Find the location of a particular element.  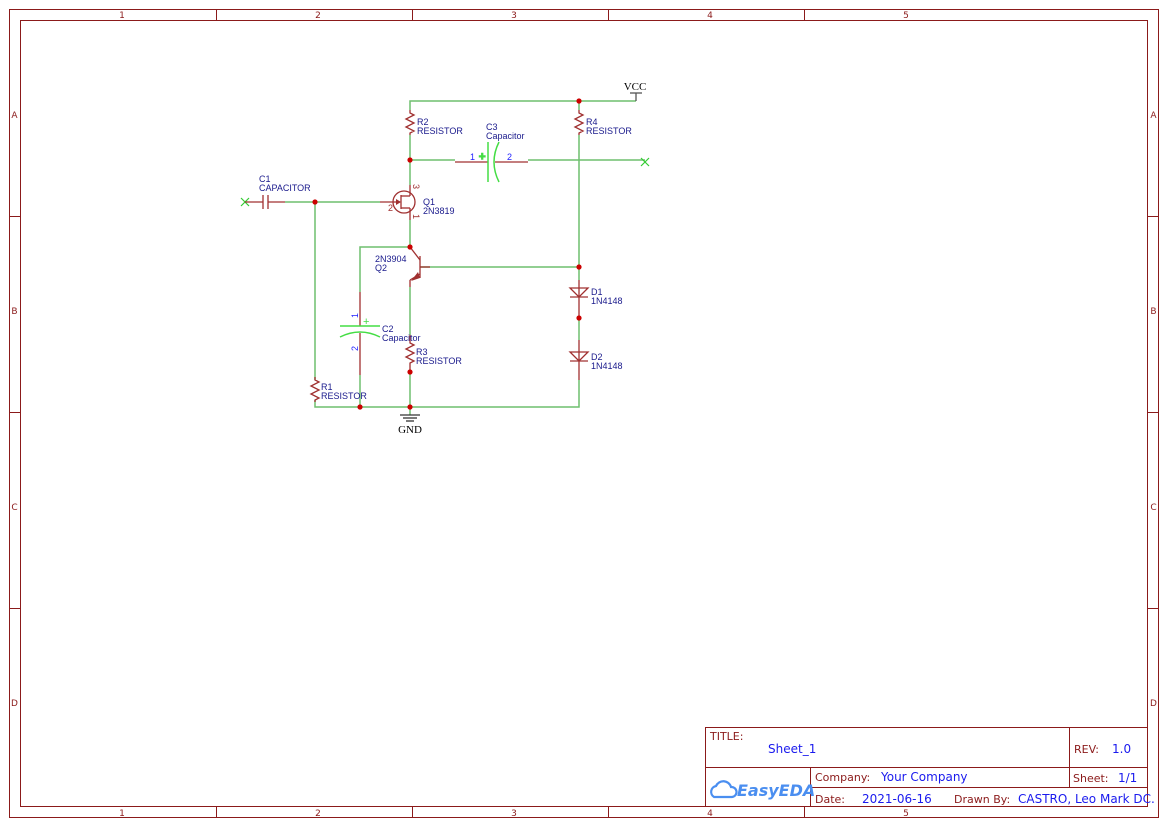

resistor-r1: R1 RESISTOR is located at coordinates (338, 389).